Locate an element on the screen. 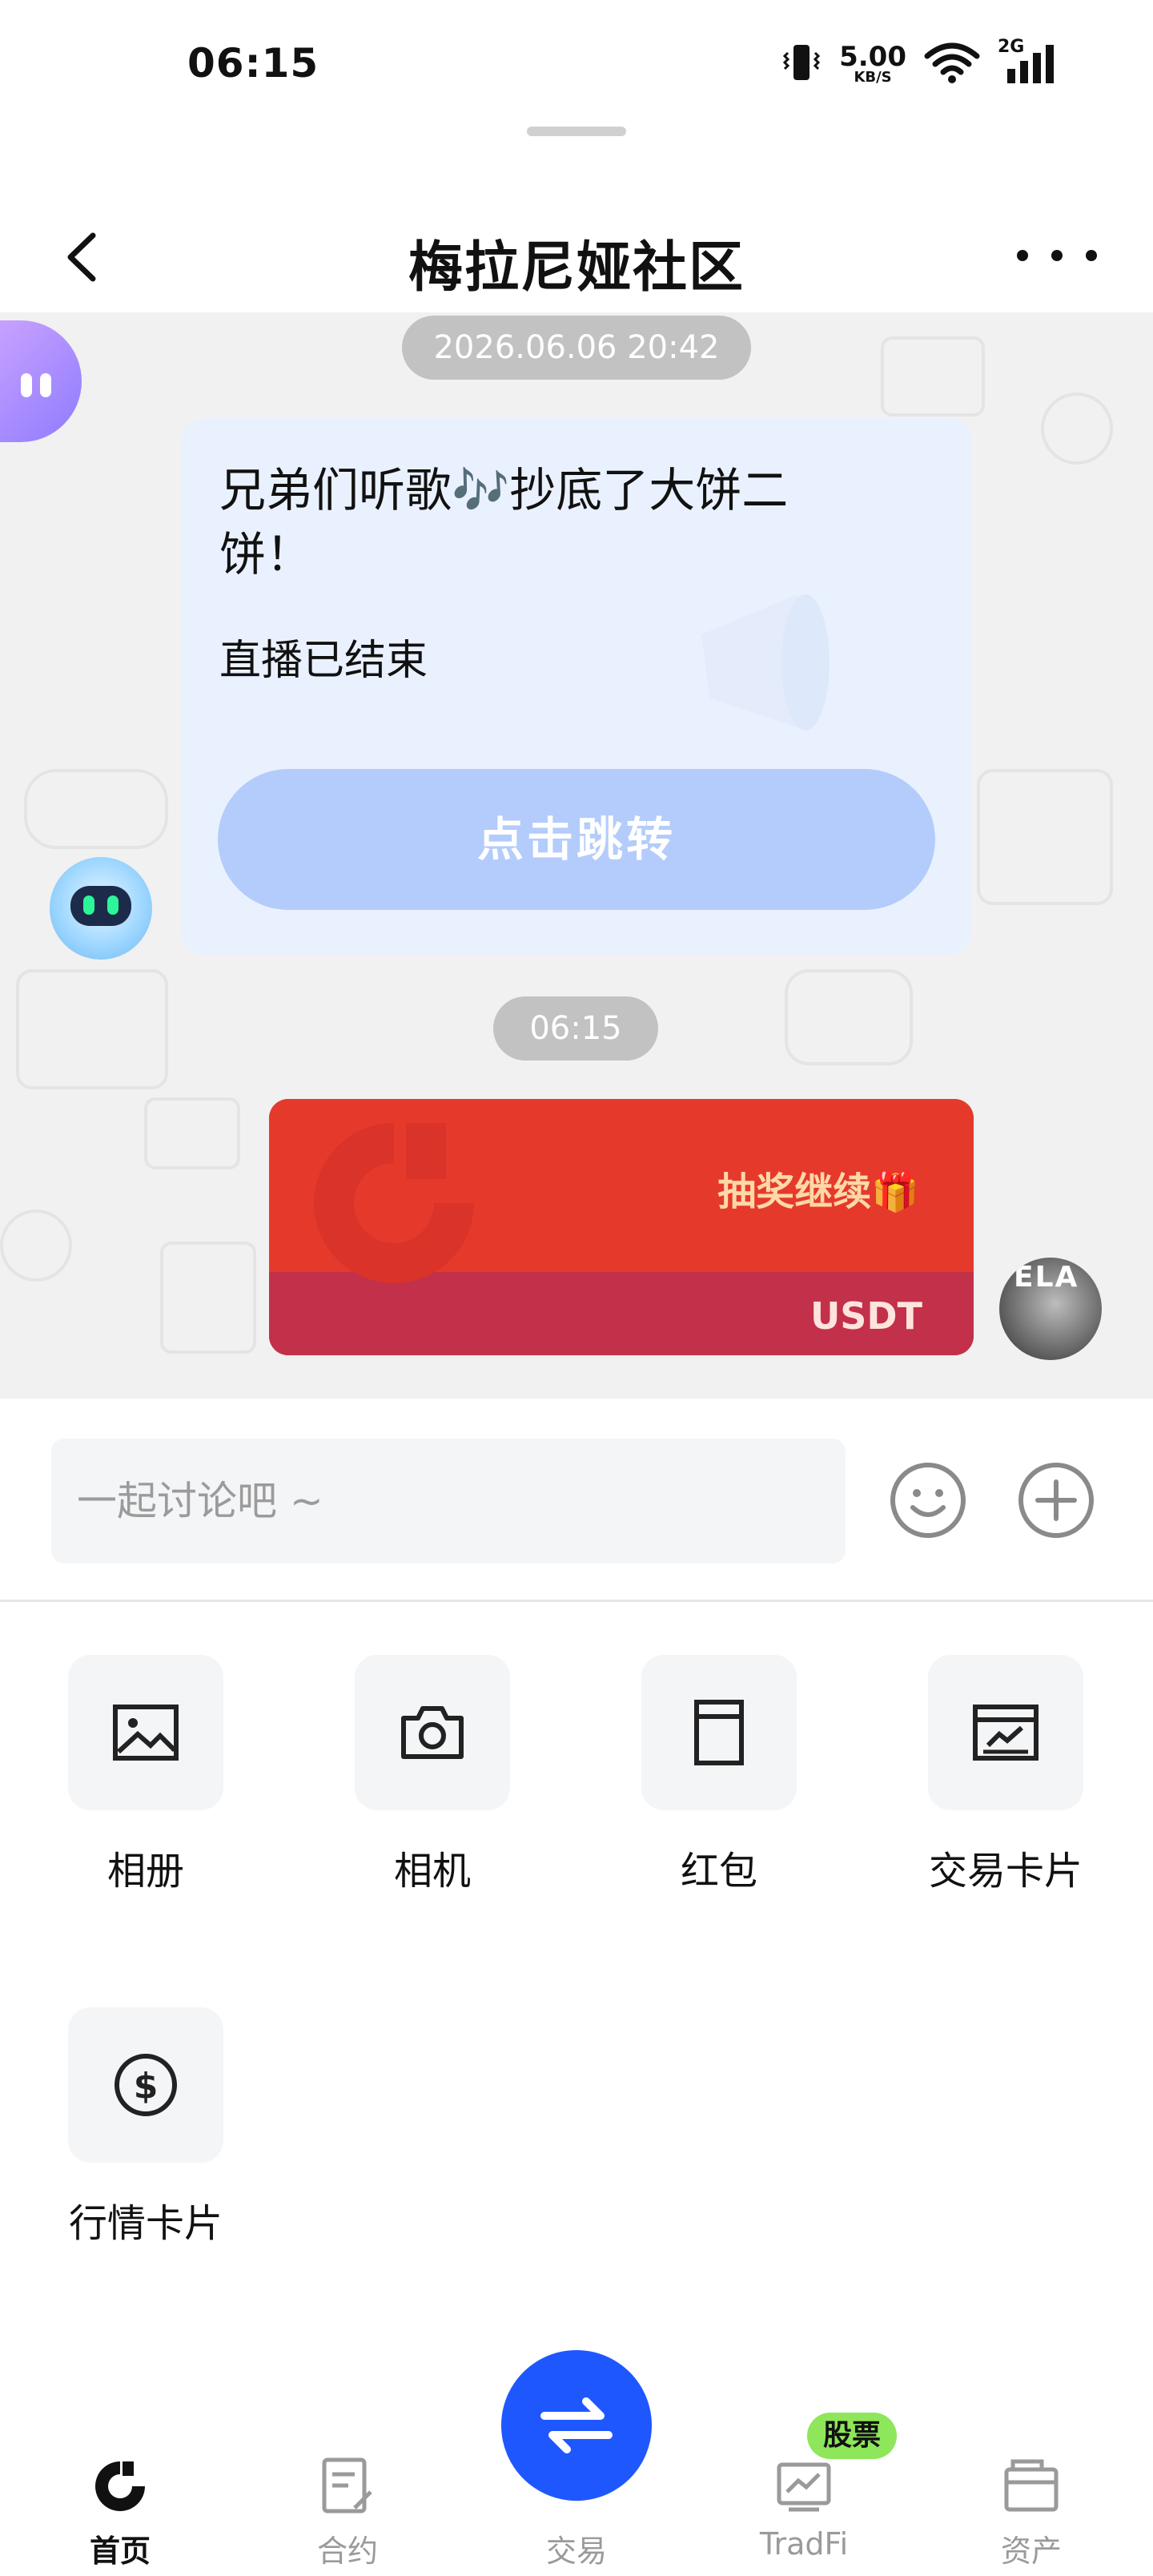 The width and height of the screenshot is (1153, 2576). more-button is located at coordinates (1057, 256).